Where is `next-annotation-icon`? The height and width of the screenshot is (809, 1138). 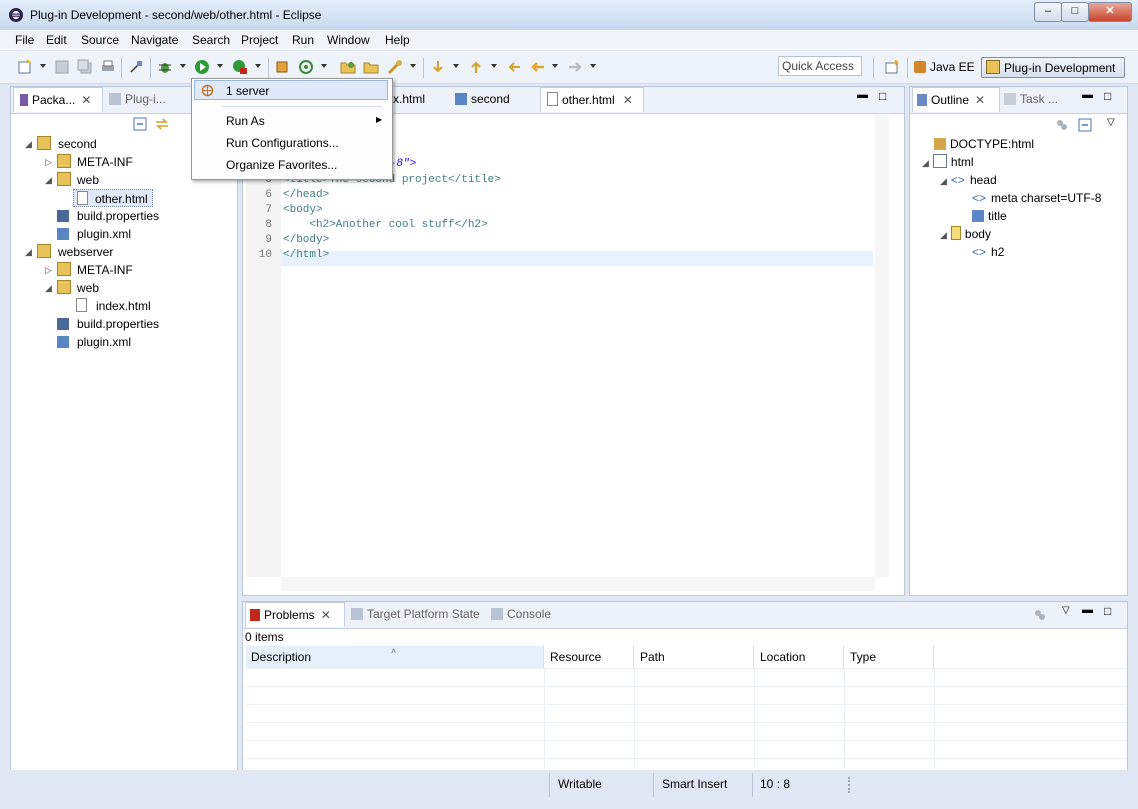
next-annotation-icon is located at coordinates (438, 67).